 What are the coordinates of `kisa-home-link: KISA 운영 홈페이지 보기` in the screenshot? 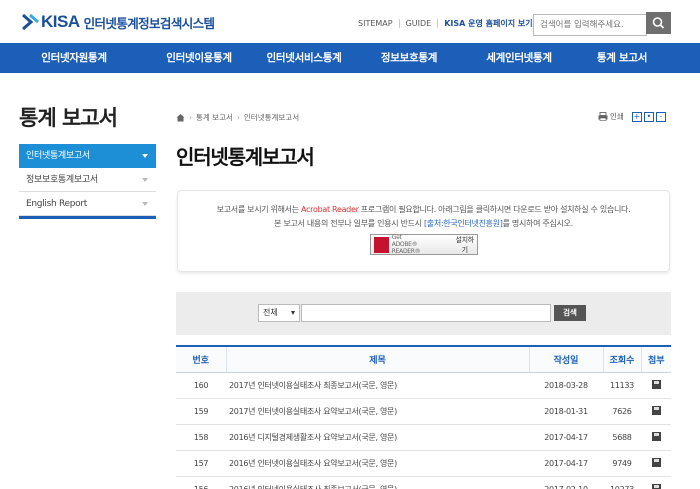 It's located at (488, 23).